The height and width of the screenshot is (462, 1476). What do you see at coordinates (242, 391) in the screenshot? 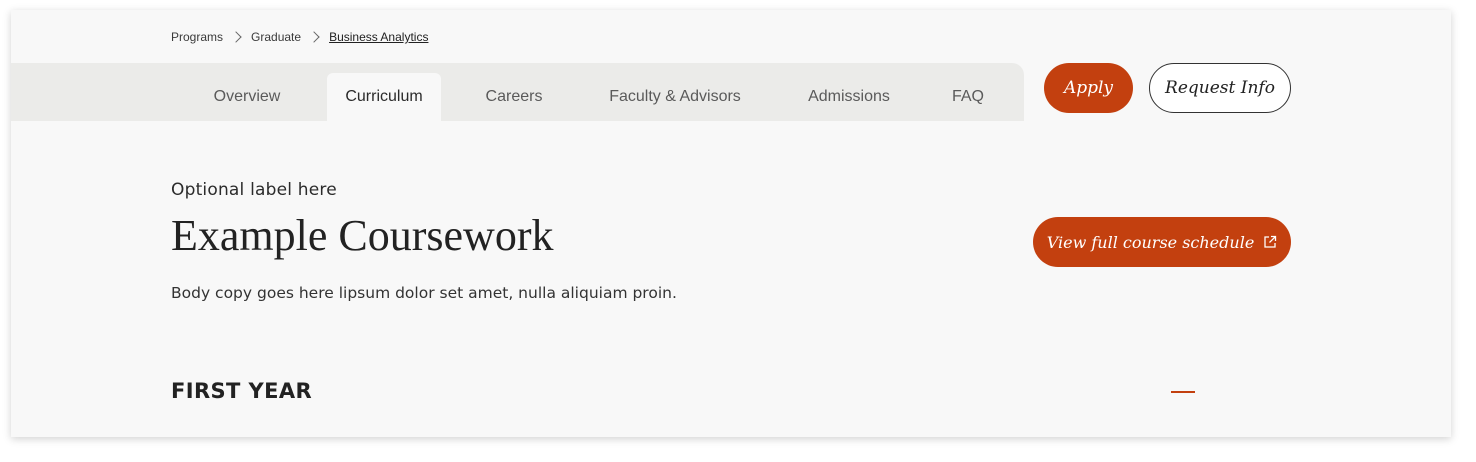
I see `section-heading-first-year: FIRST YEAR` at bounding box center [242, 391].